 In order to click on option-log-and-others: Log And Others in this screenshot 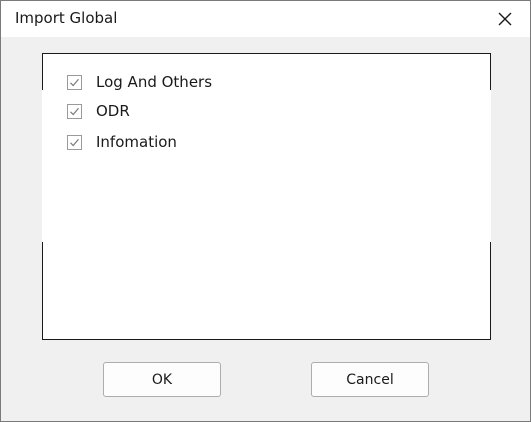, I will do `click(139, 82)`.